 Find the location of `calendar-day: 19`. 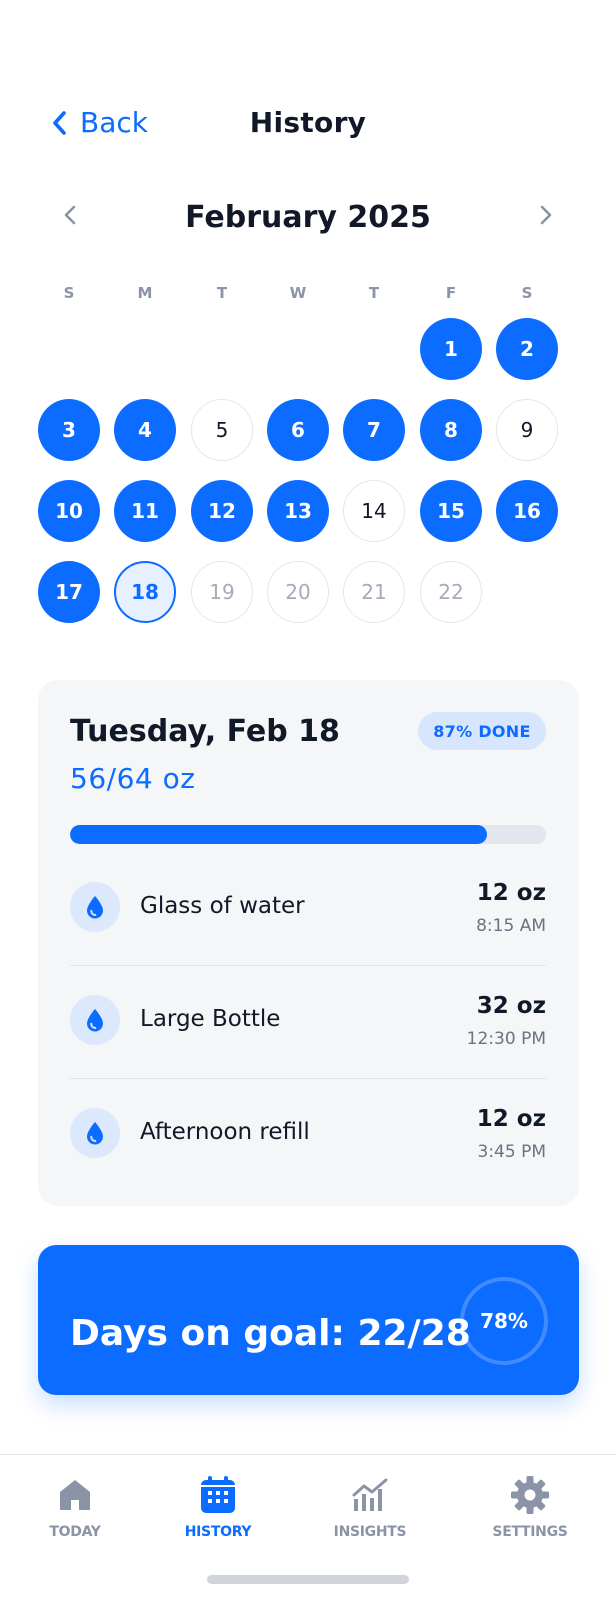

calendar-day: 19 is located at coordinates (222, 592).